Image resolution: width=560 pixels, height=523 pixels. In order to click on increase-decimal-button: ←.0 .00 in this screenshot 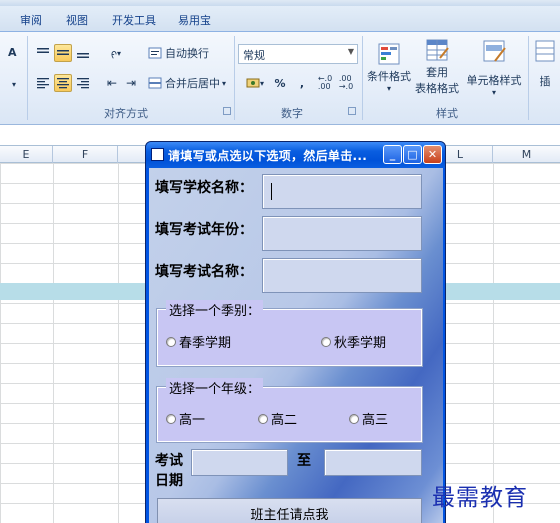, I will do `click(325, 83)`.